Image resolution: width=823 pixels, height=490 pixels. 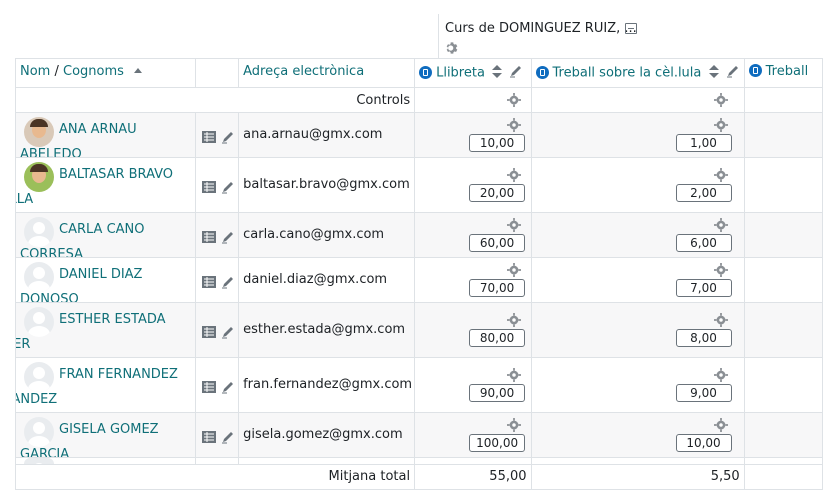 What do you see at coordinates (497, 288) in the screenshot?
I see `grade-input-1: 70,00` at bounding box center [497, 288].